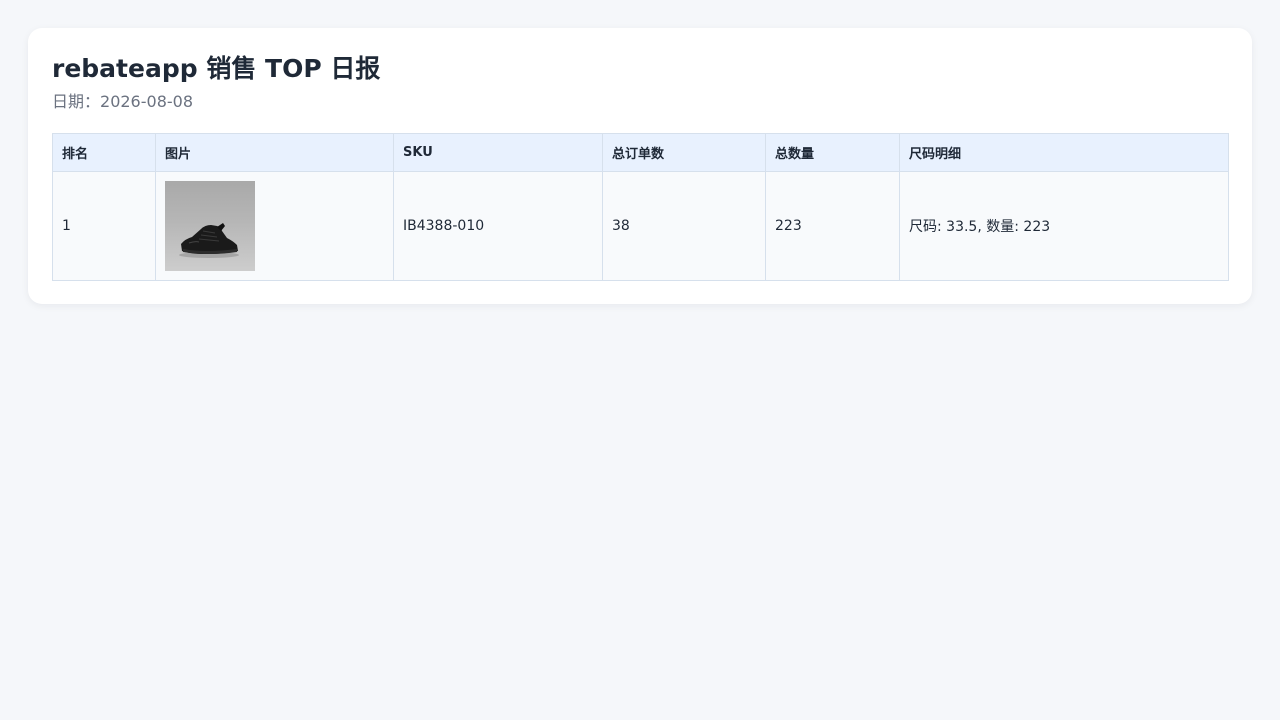 The image size is (1280, 720). I want to click on cell-sku: IB4388-010, so click(498, 226).